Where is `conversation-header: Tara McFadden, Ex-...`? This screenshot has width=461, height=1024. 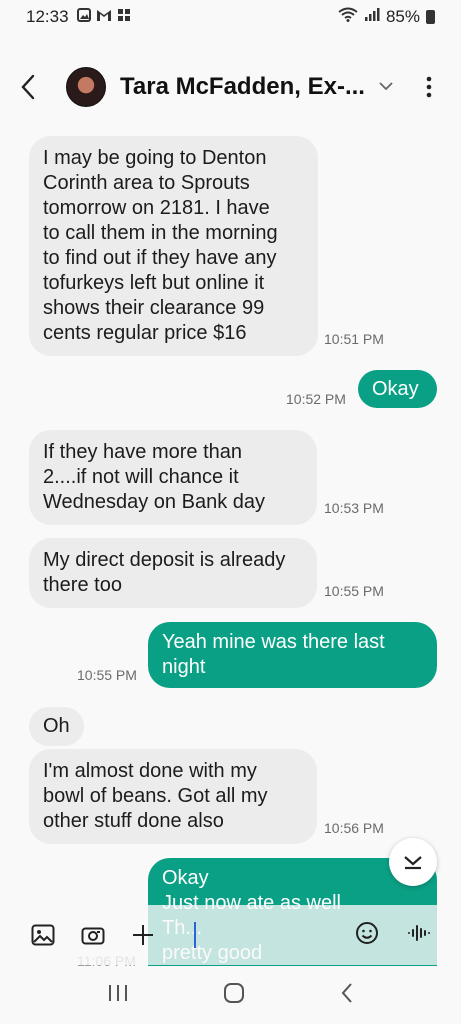
conversation-header: Tara McFadden, Ex-... is located at coordinates (230, 87).